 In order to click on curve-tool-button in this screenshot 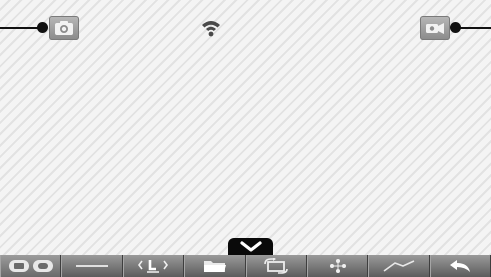, I will do `click(399, 266)`.